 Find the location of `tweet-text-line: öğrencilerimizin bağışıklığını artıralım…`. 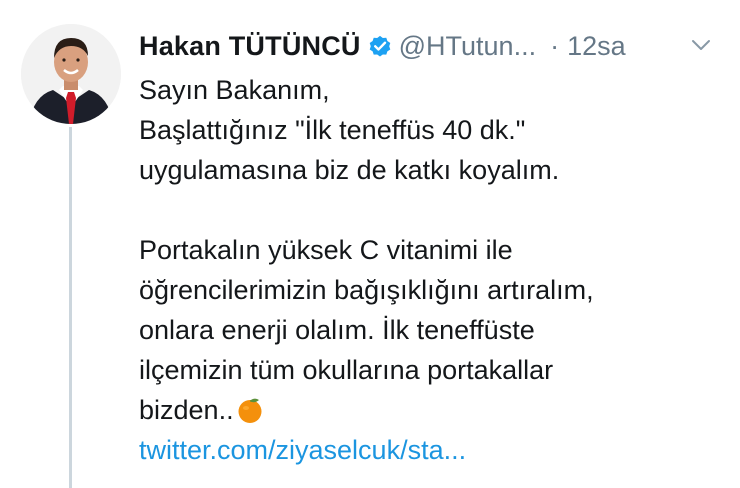

tweet-text-line: öğrencilerimizin bağışıklığını artıralım… is located at coordinates (366, 290).